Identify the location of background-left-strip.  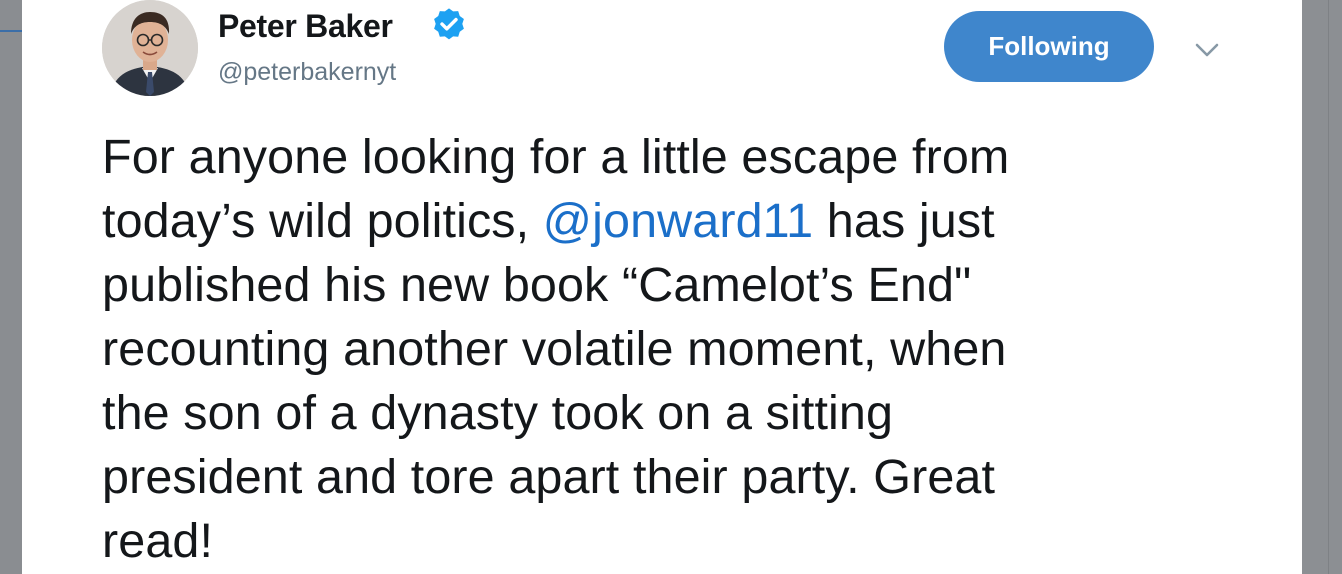
(11, 287).